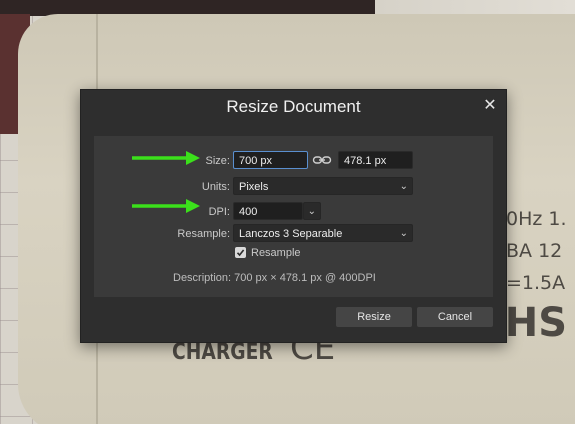 The image size is (575, 424). What do you see at coordinates (268, 211) in the screenshot?
I see `dpi-input: 400` at bounding box center [268, 211].